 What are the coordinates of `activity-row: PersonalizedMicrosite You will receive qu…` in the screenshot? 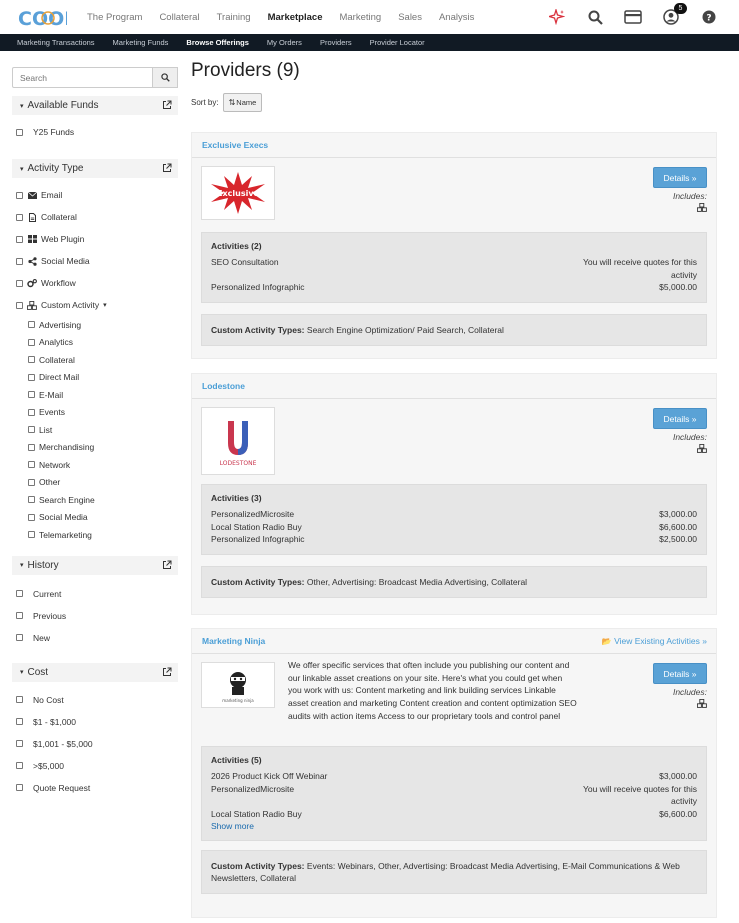 It's located at (454, 795).